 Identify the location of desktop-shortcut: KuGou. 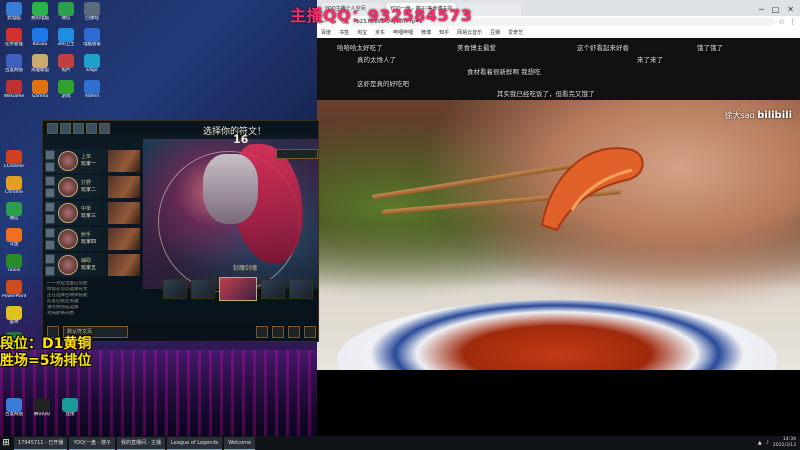
(40, 40).